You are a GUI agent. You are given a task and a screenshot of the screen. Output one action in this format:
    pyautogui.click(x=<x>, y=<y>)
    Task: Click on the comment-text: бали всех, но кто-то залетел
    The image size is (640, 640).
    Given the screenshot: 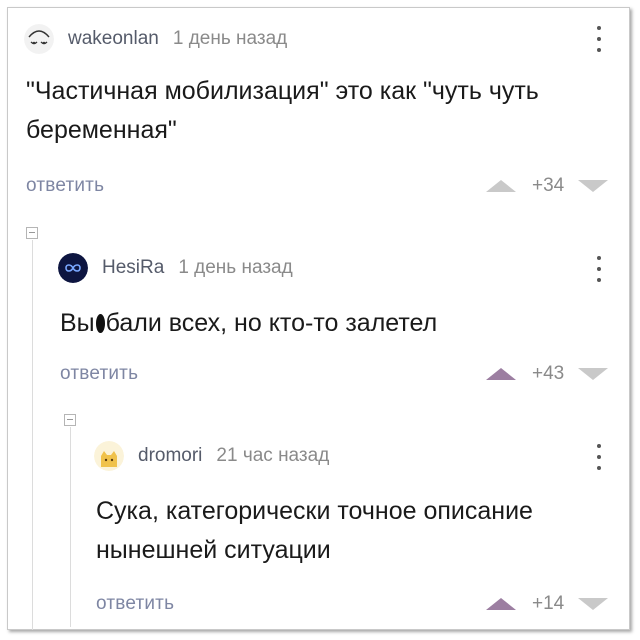 What is the action you would take?
    pyautogui.click(x=271, y=323)
    